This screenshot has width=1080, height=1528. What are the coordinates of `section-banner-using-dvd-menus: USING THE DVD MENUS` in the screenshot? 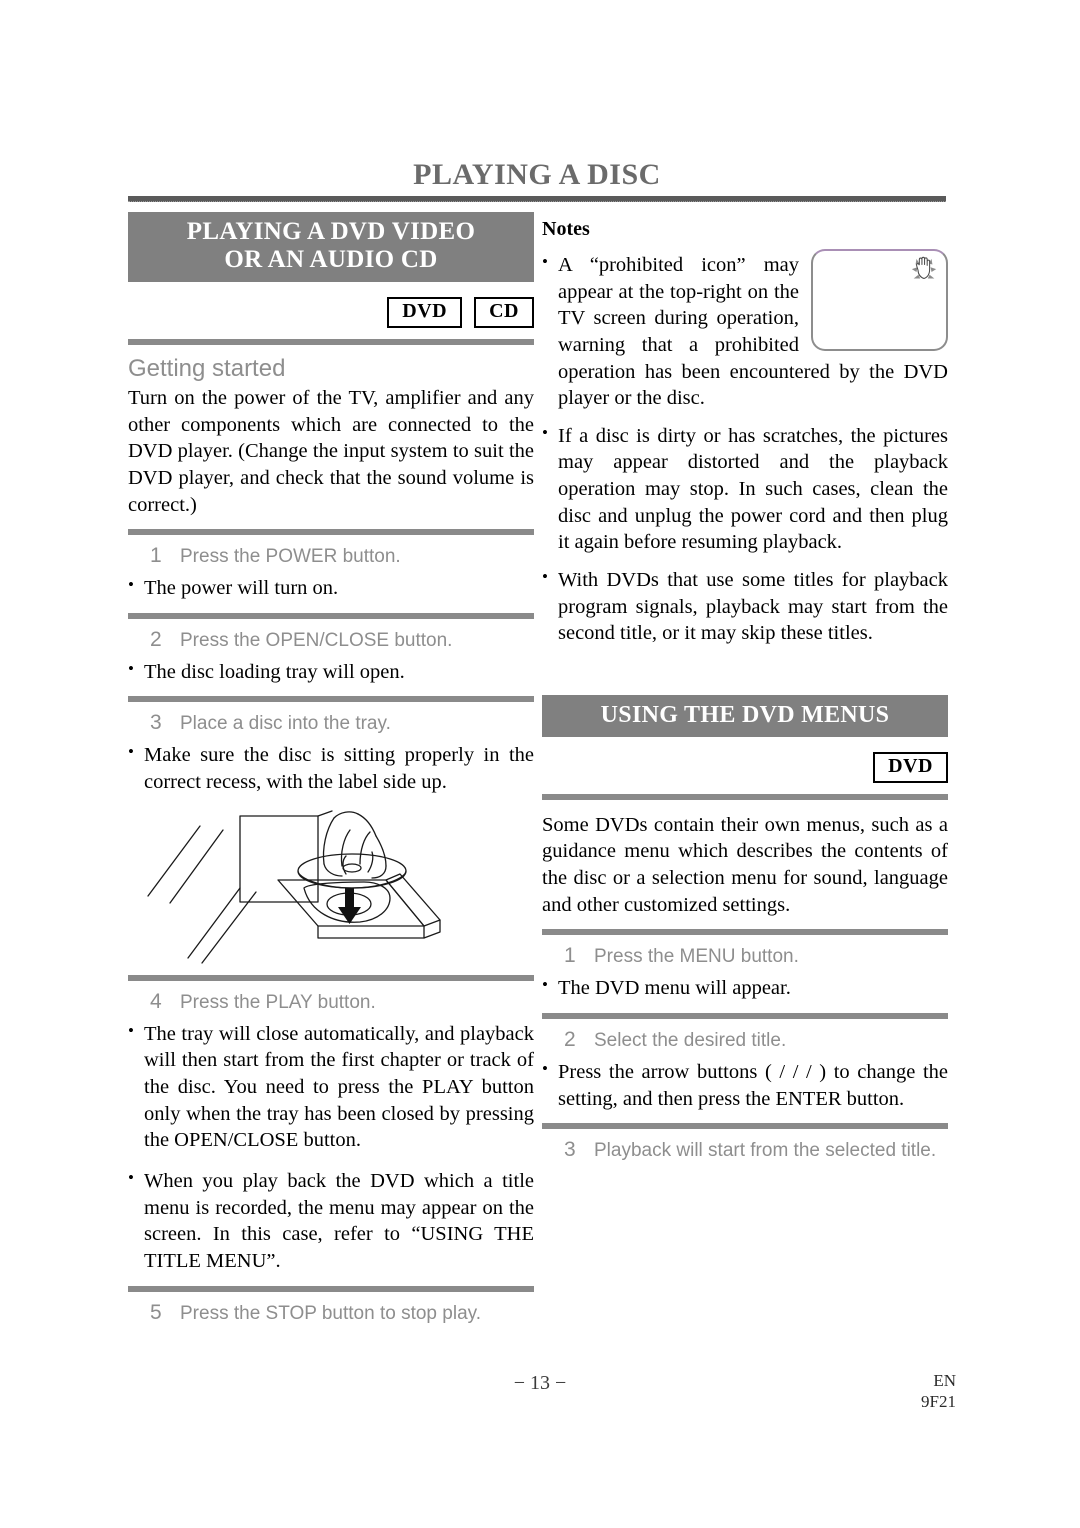 It's located at (745, 715).